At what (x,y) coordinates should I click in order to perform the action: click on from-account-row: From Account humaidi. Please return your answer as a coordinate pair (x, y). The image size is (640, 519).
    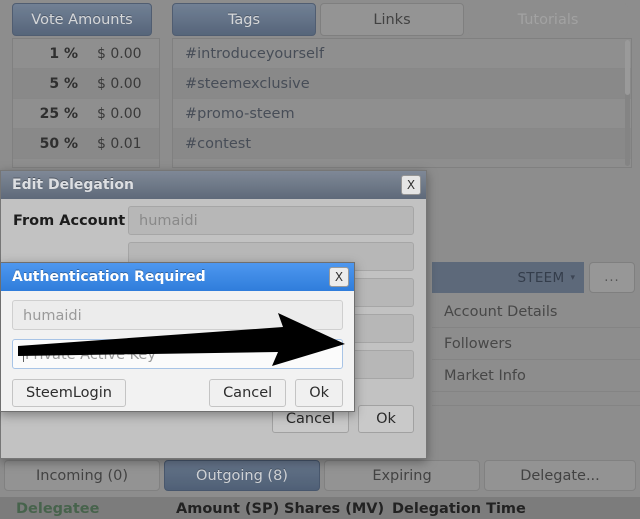
    Looking at the image, I should click on (213, 217).